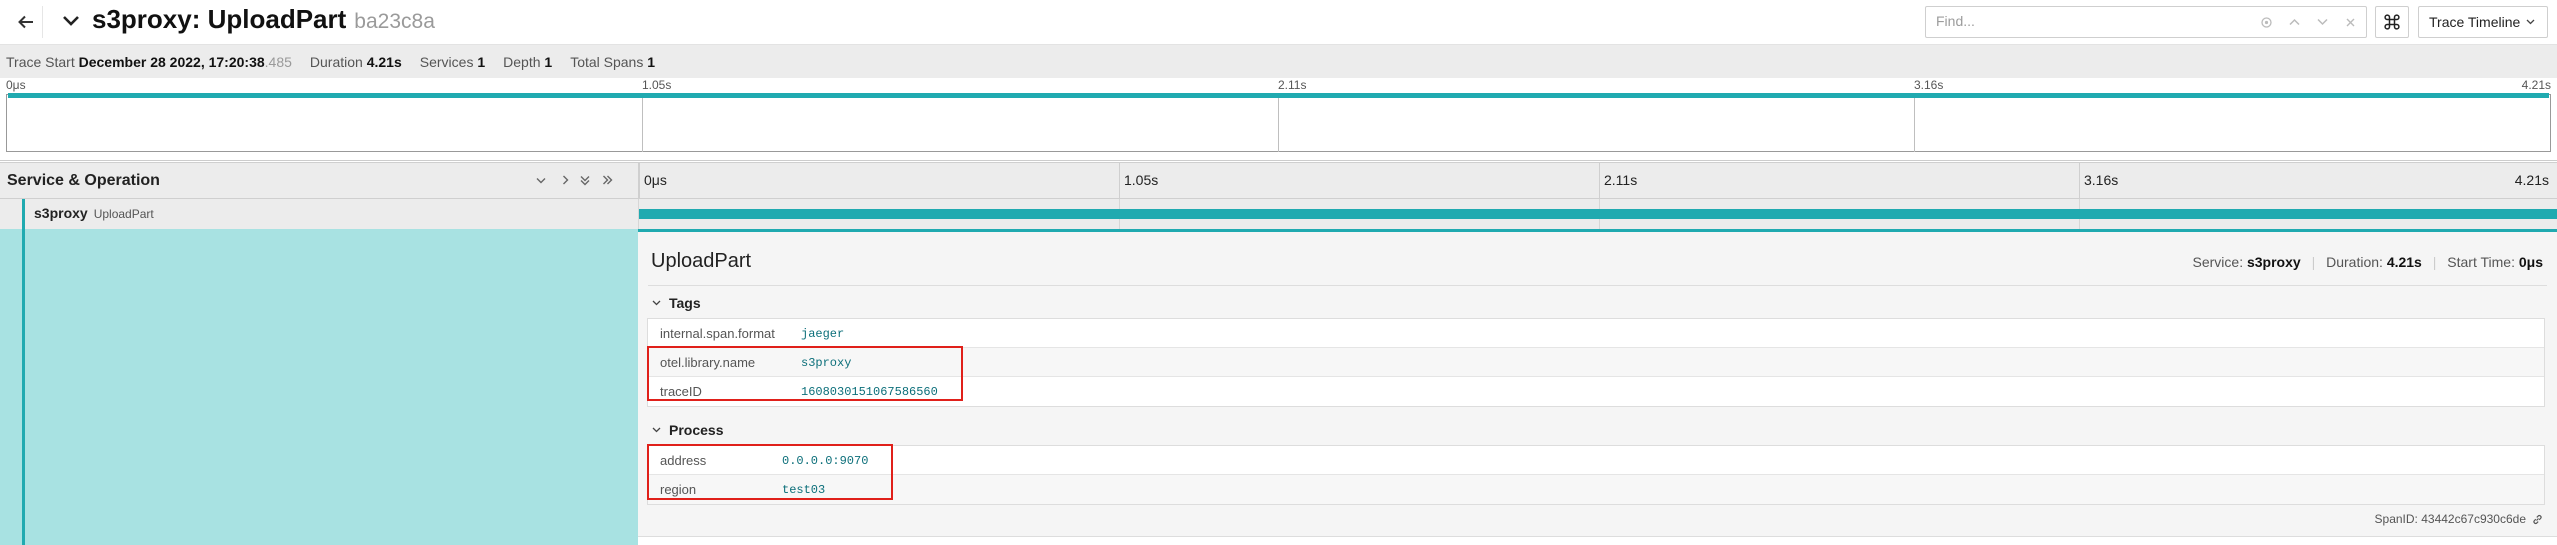 This screenshot has width=2557, height=545. Describe the element at coordinates (1596, 460) in the screenshot. I see `process-row: address 0.0.0.0:9070` at that location.